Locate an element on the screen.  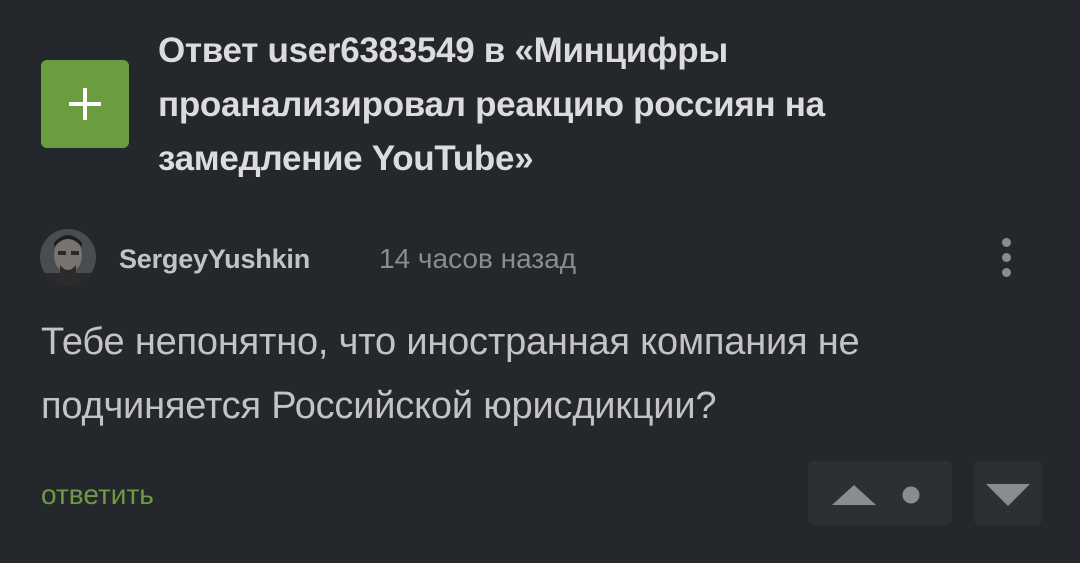
downvote-button is located at coordinates (1008, 493).